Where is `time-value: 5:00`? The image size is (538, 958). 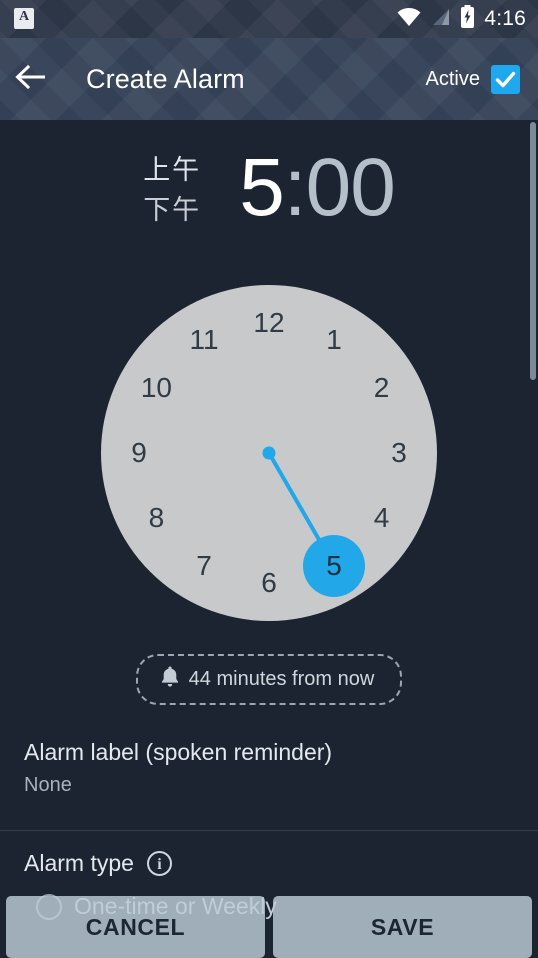 time-value: 5:00 is located at coordinates (317, 188).